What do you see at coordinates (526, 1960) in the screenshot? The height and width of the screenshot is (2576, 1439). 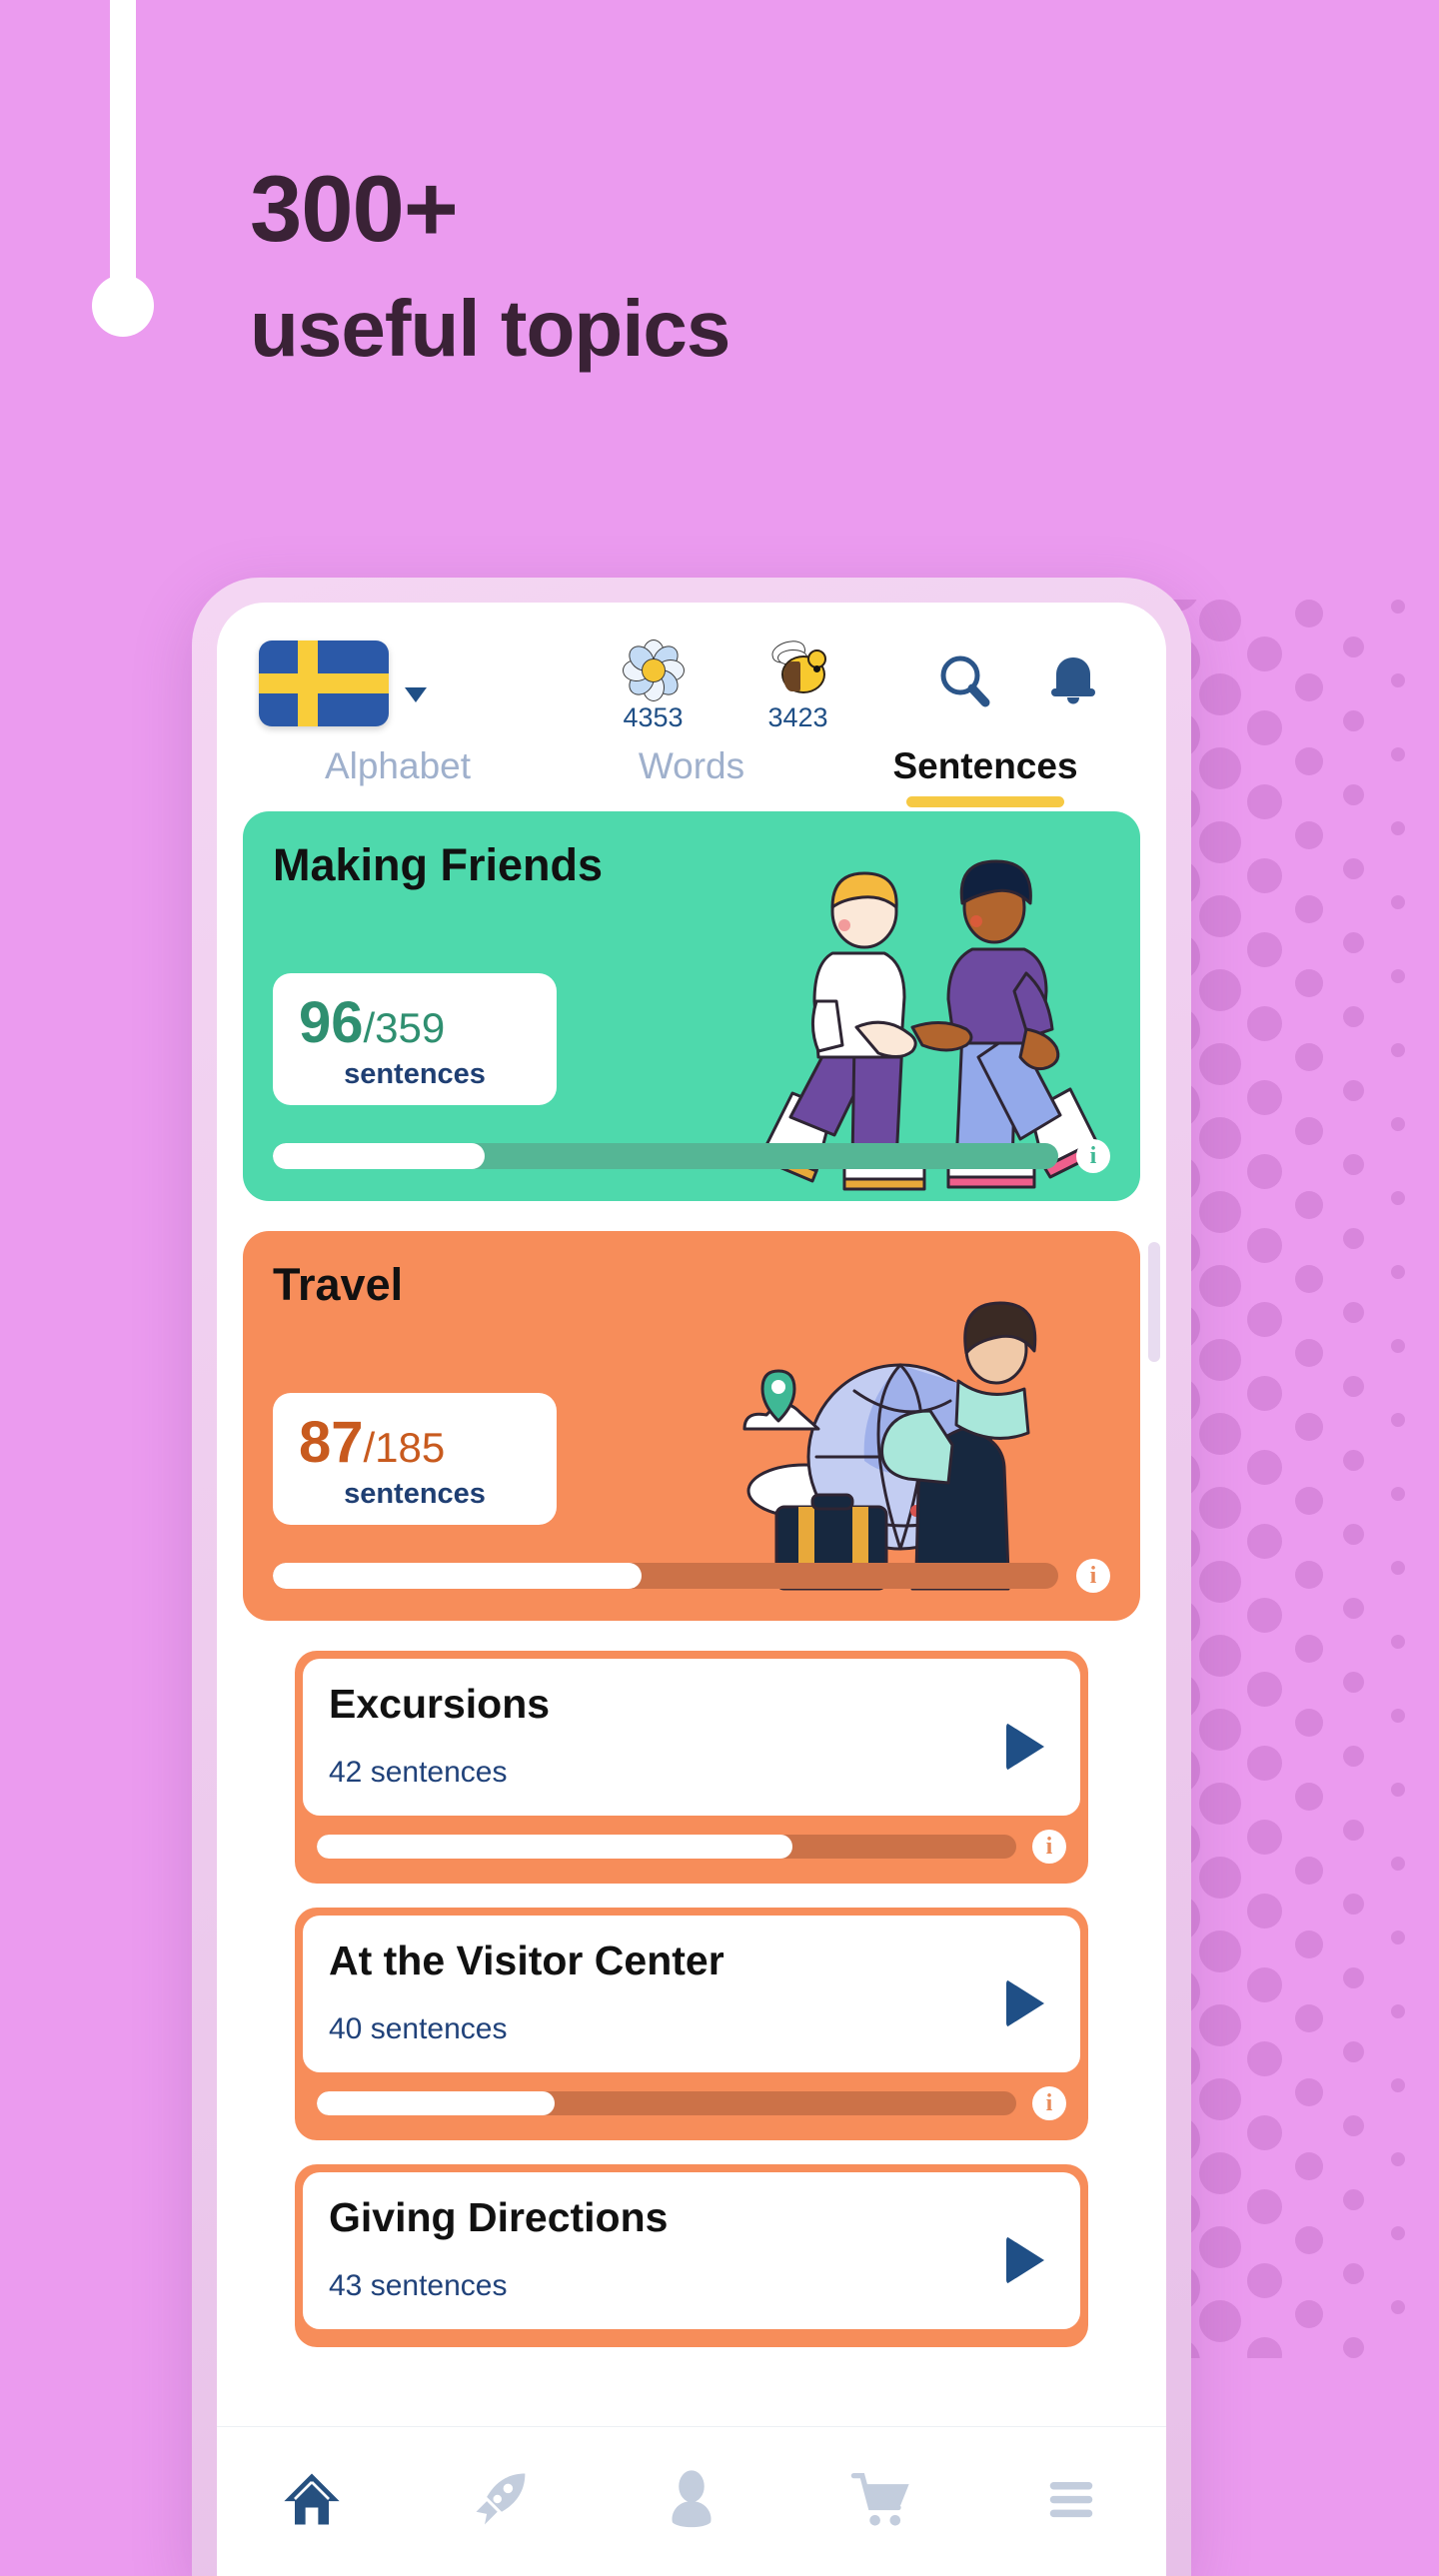 I see `sub-topic-title: At the Visitor Center` at bounding box center [526, 1960].